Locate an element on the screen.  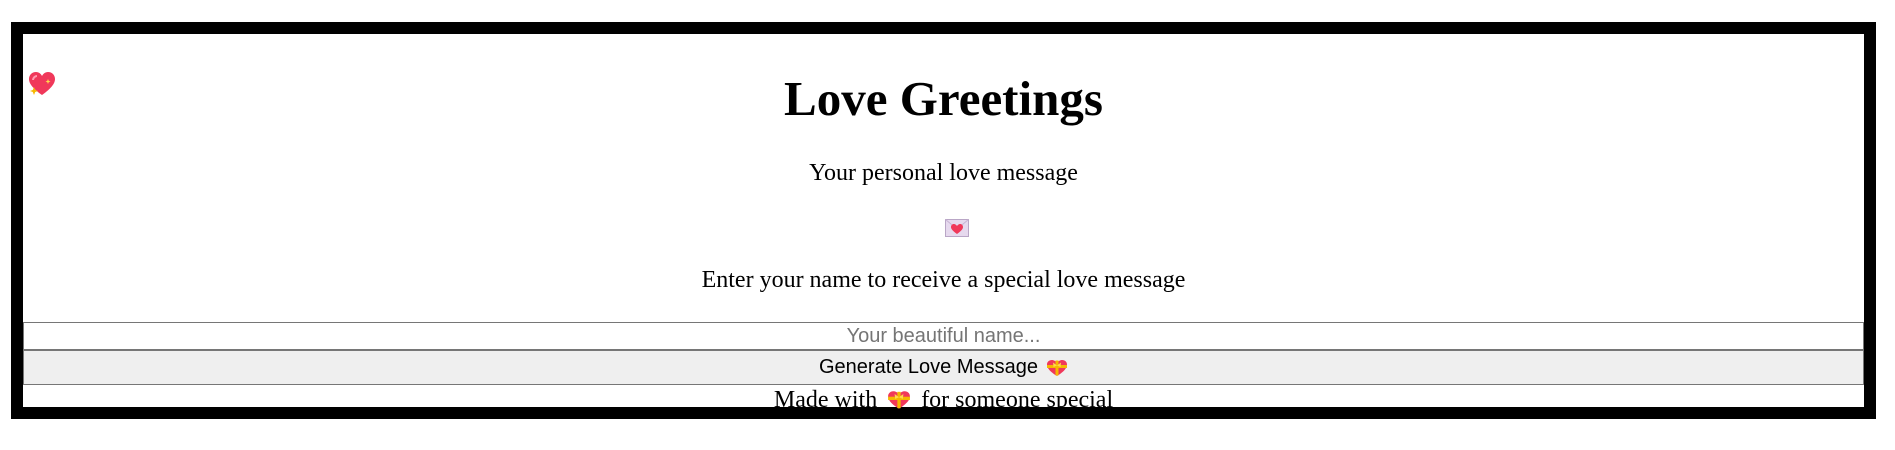
page-title: Love Greetings is located at coordinates (943, 98).